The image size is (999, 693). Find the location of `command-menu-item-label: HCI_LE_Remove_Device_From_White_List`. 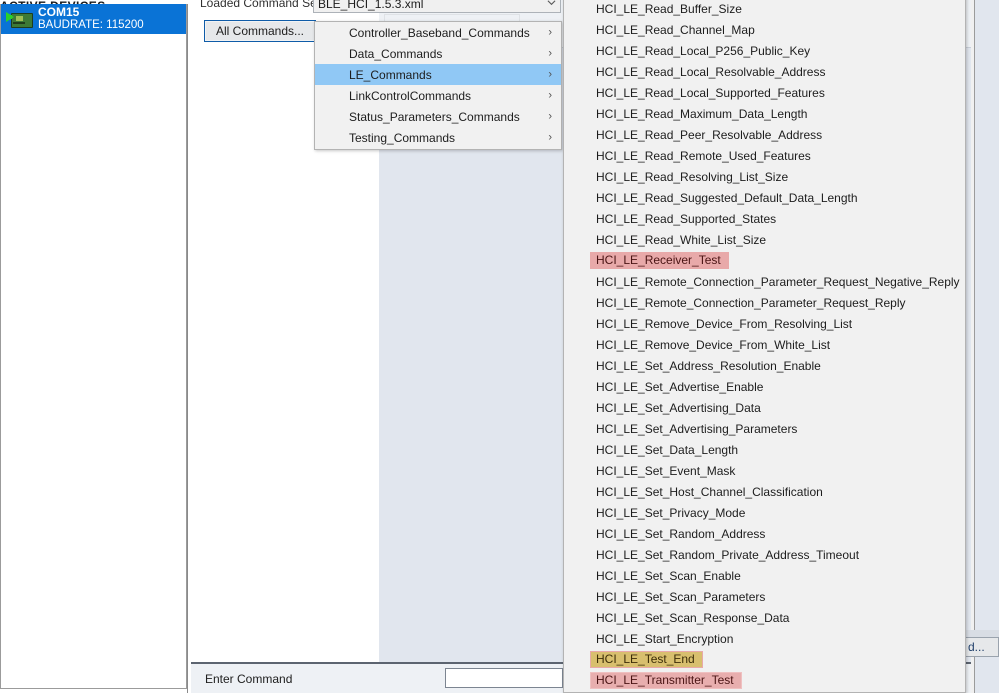

command-menu-item-label: HCI_LE_Remove_Device_From_White_List is located at coordinates (713, 344).